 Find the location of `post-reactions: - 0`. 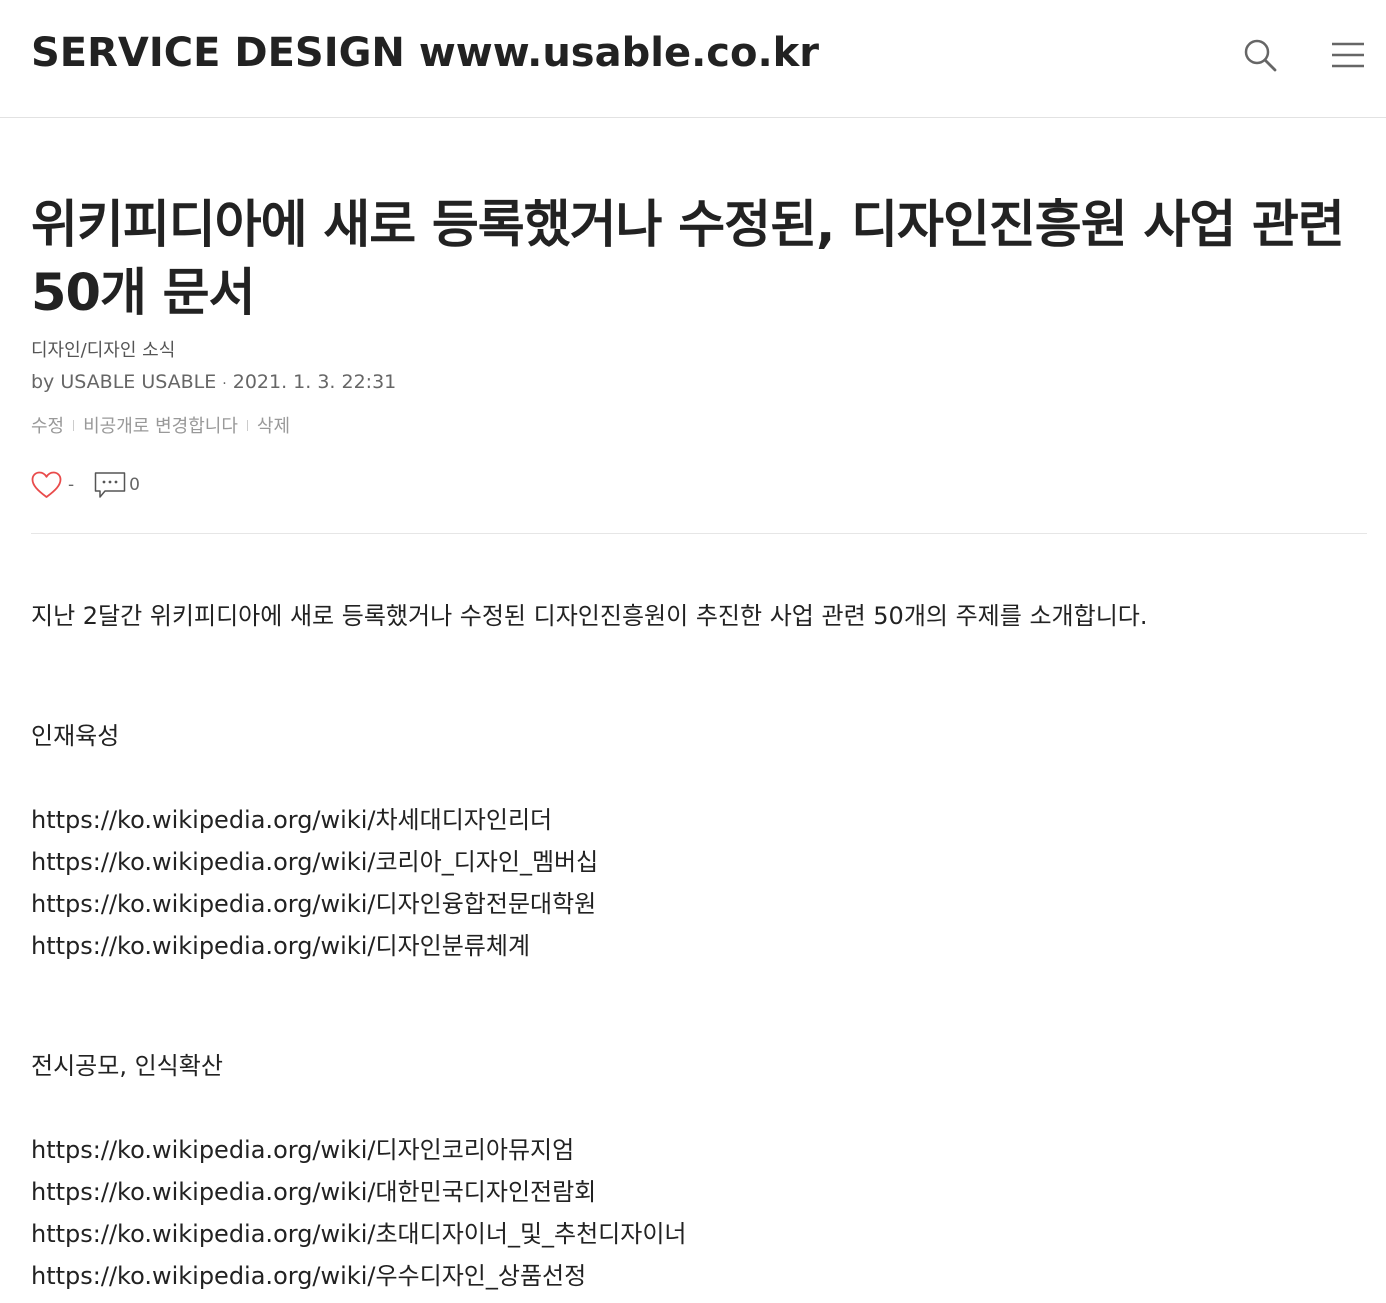

post-reactions: - 0 is located at coordinates (85, 485).